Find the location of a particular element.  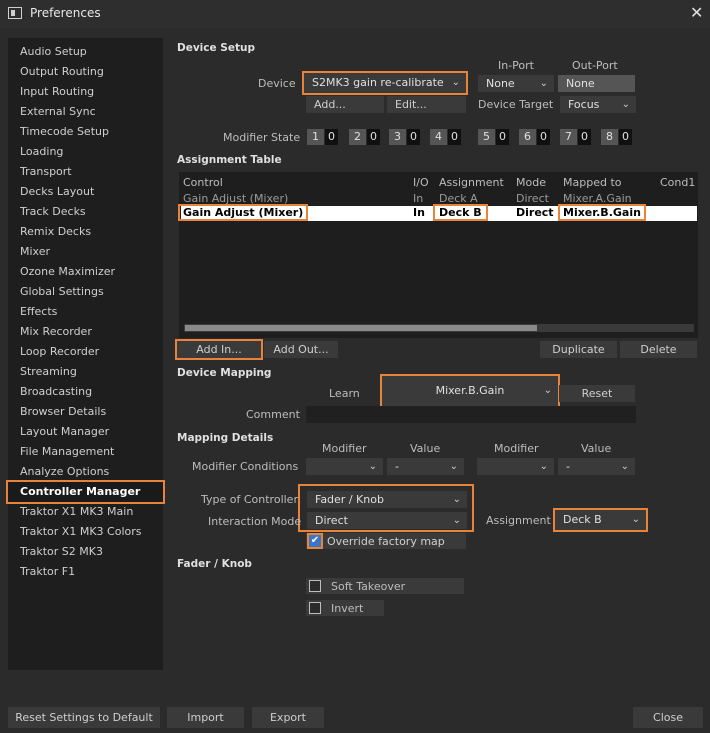

sidebar-item: Output Routing is located at coordinates (85, 72).